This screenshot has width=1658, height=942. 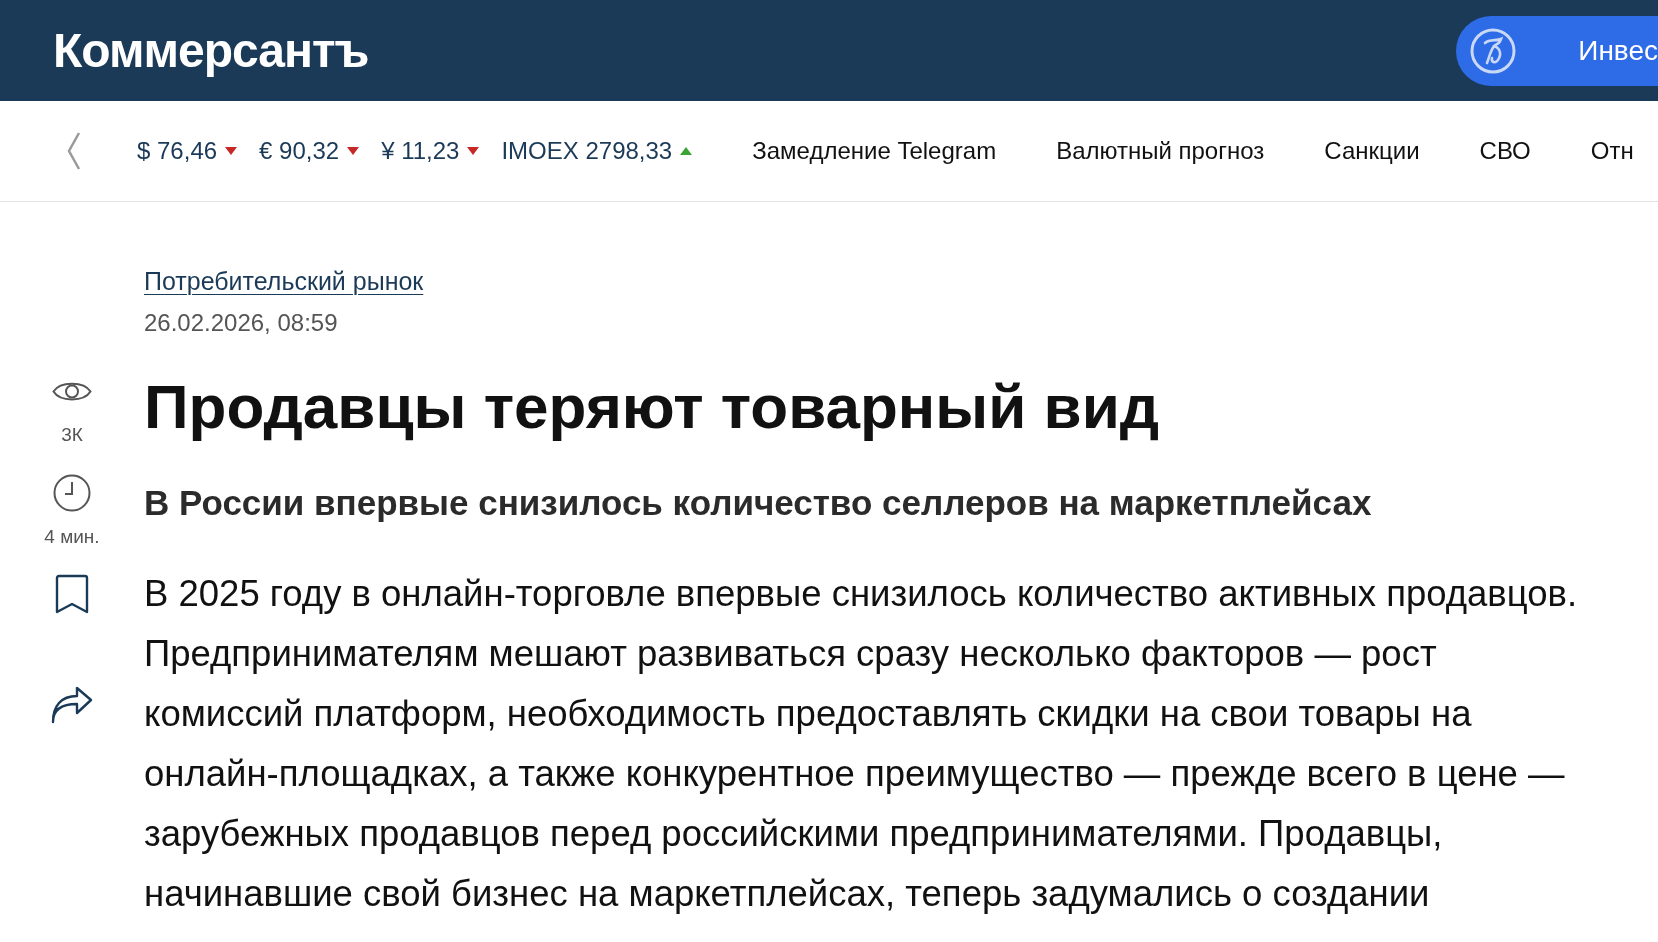 What do you see at coordinates (74, 151) in the screenshot?
I see `chevron-left-icon` at bounding box center [74, 151].